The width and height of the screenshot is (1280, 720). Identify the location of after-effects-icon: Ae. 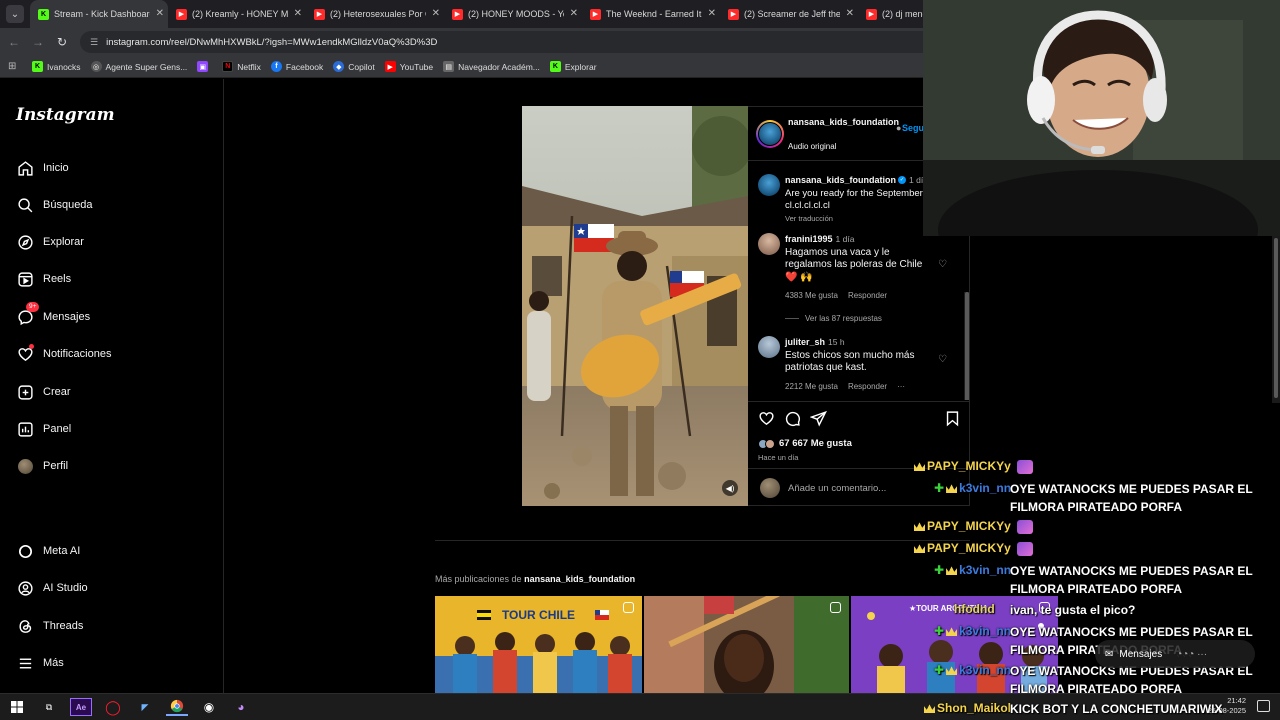
(81, 707).